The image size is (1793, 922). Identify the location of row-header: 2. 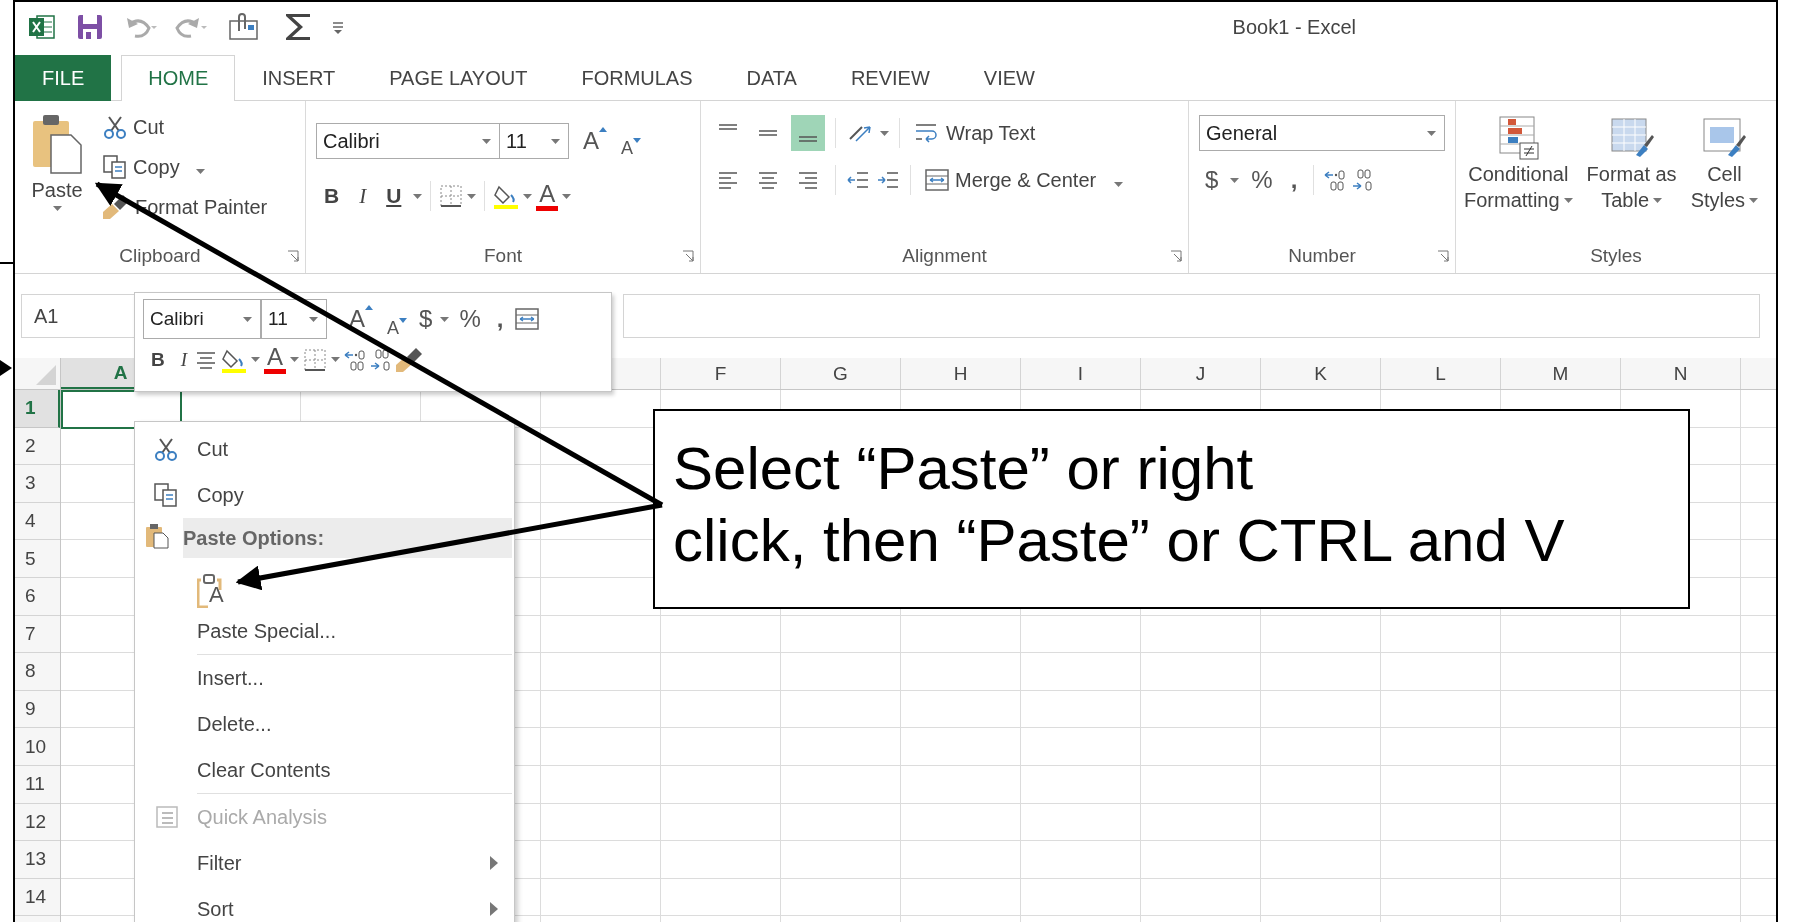
(37, 446).